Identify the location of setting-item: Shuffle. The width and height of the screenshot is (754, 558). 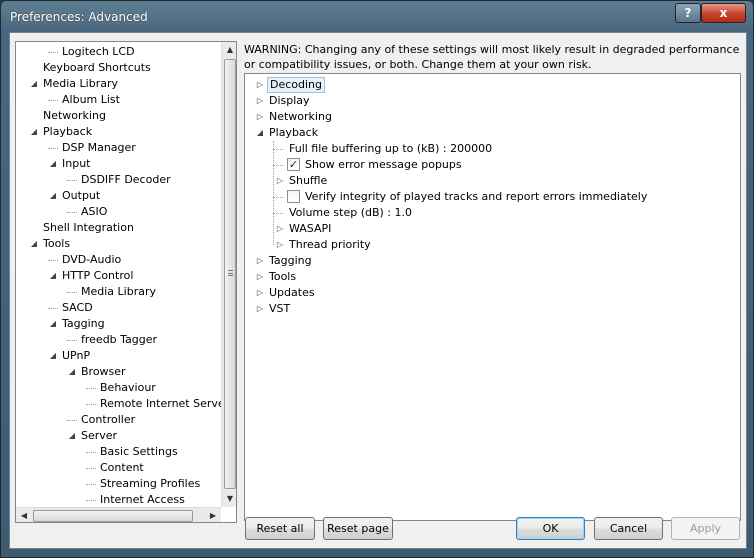
(308, 181).